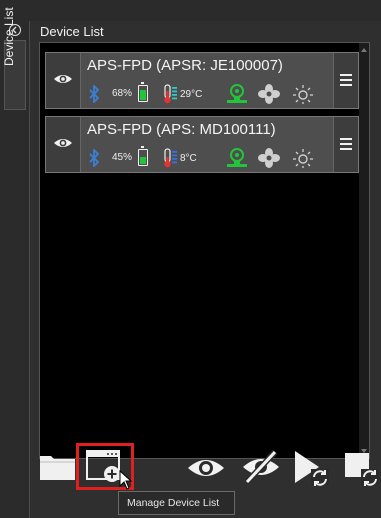 The width and height of the screenshot is (381, 518). What do you see at coordinates (312, 468) in the screenshot?
I see `play-refresh-icon` at bounding box center [312, 468].